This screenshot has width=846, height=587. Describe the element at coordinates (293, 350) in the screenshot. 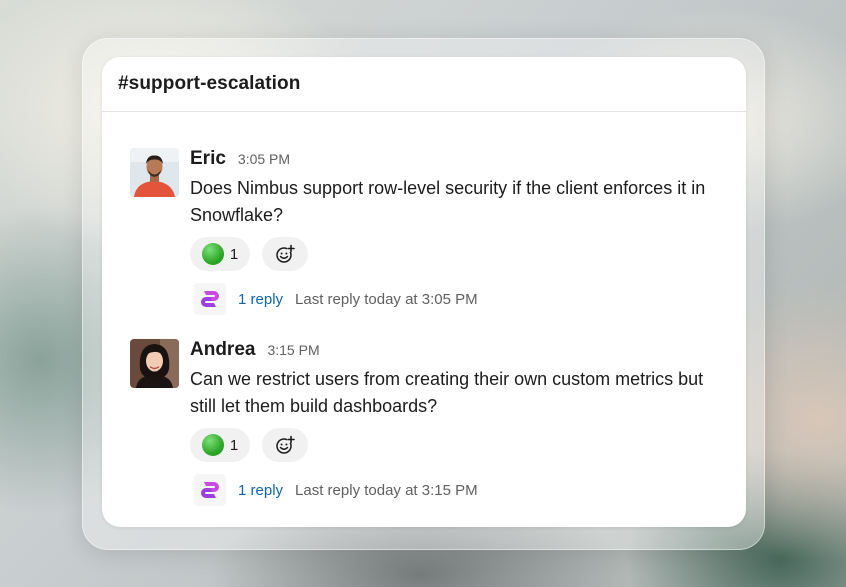

I see `timestamp: 3:15 PM` at that location.